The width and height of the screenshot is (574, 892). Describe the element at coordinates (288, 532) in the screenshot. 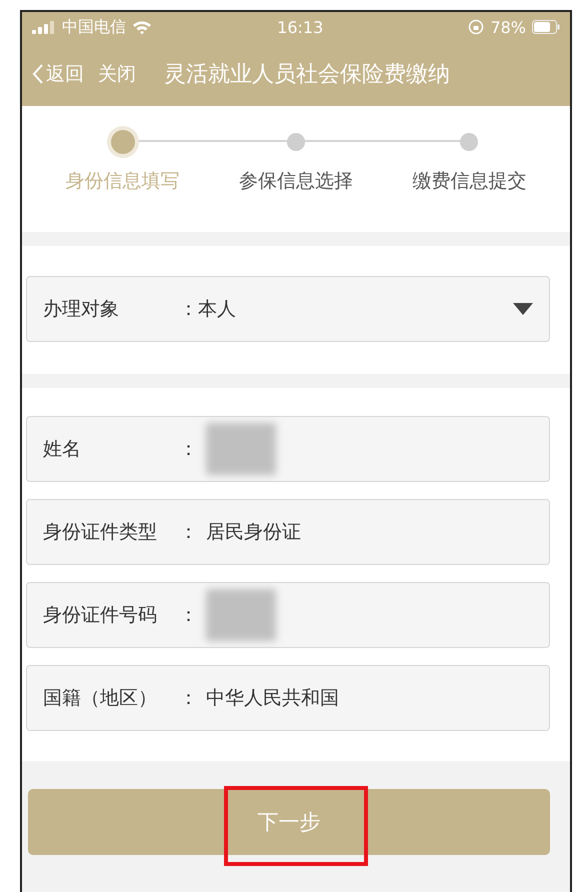

I see `form-field: 身份证件类型 ： 居民身份证` at that location.